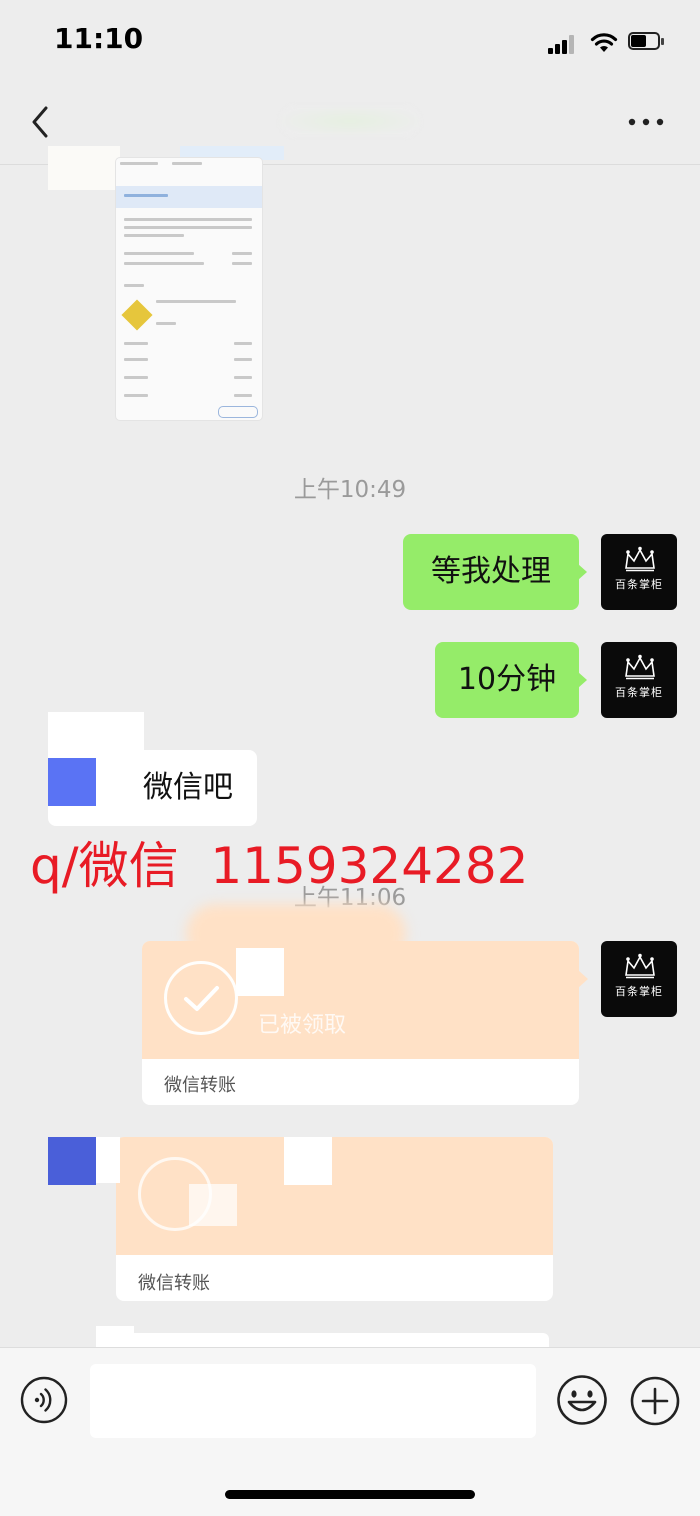 This screenshot has width=700, height=1516. I want to click on message-input, so click(313, 1401).